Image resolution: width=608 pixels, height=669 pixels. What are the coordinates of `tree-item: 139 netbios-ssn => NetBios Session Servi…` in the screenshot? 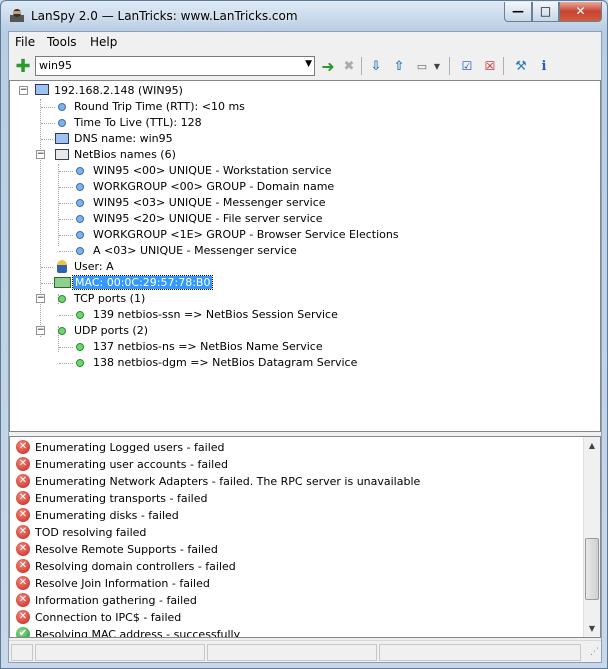 It's located at (260, 315).